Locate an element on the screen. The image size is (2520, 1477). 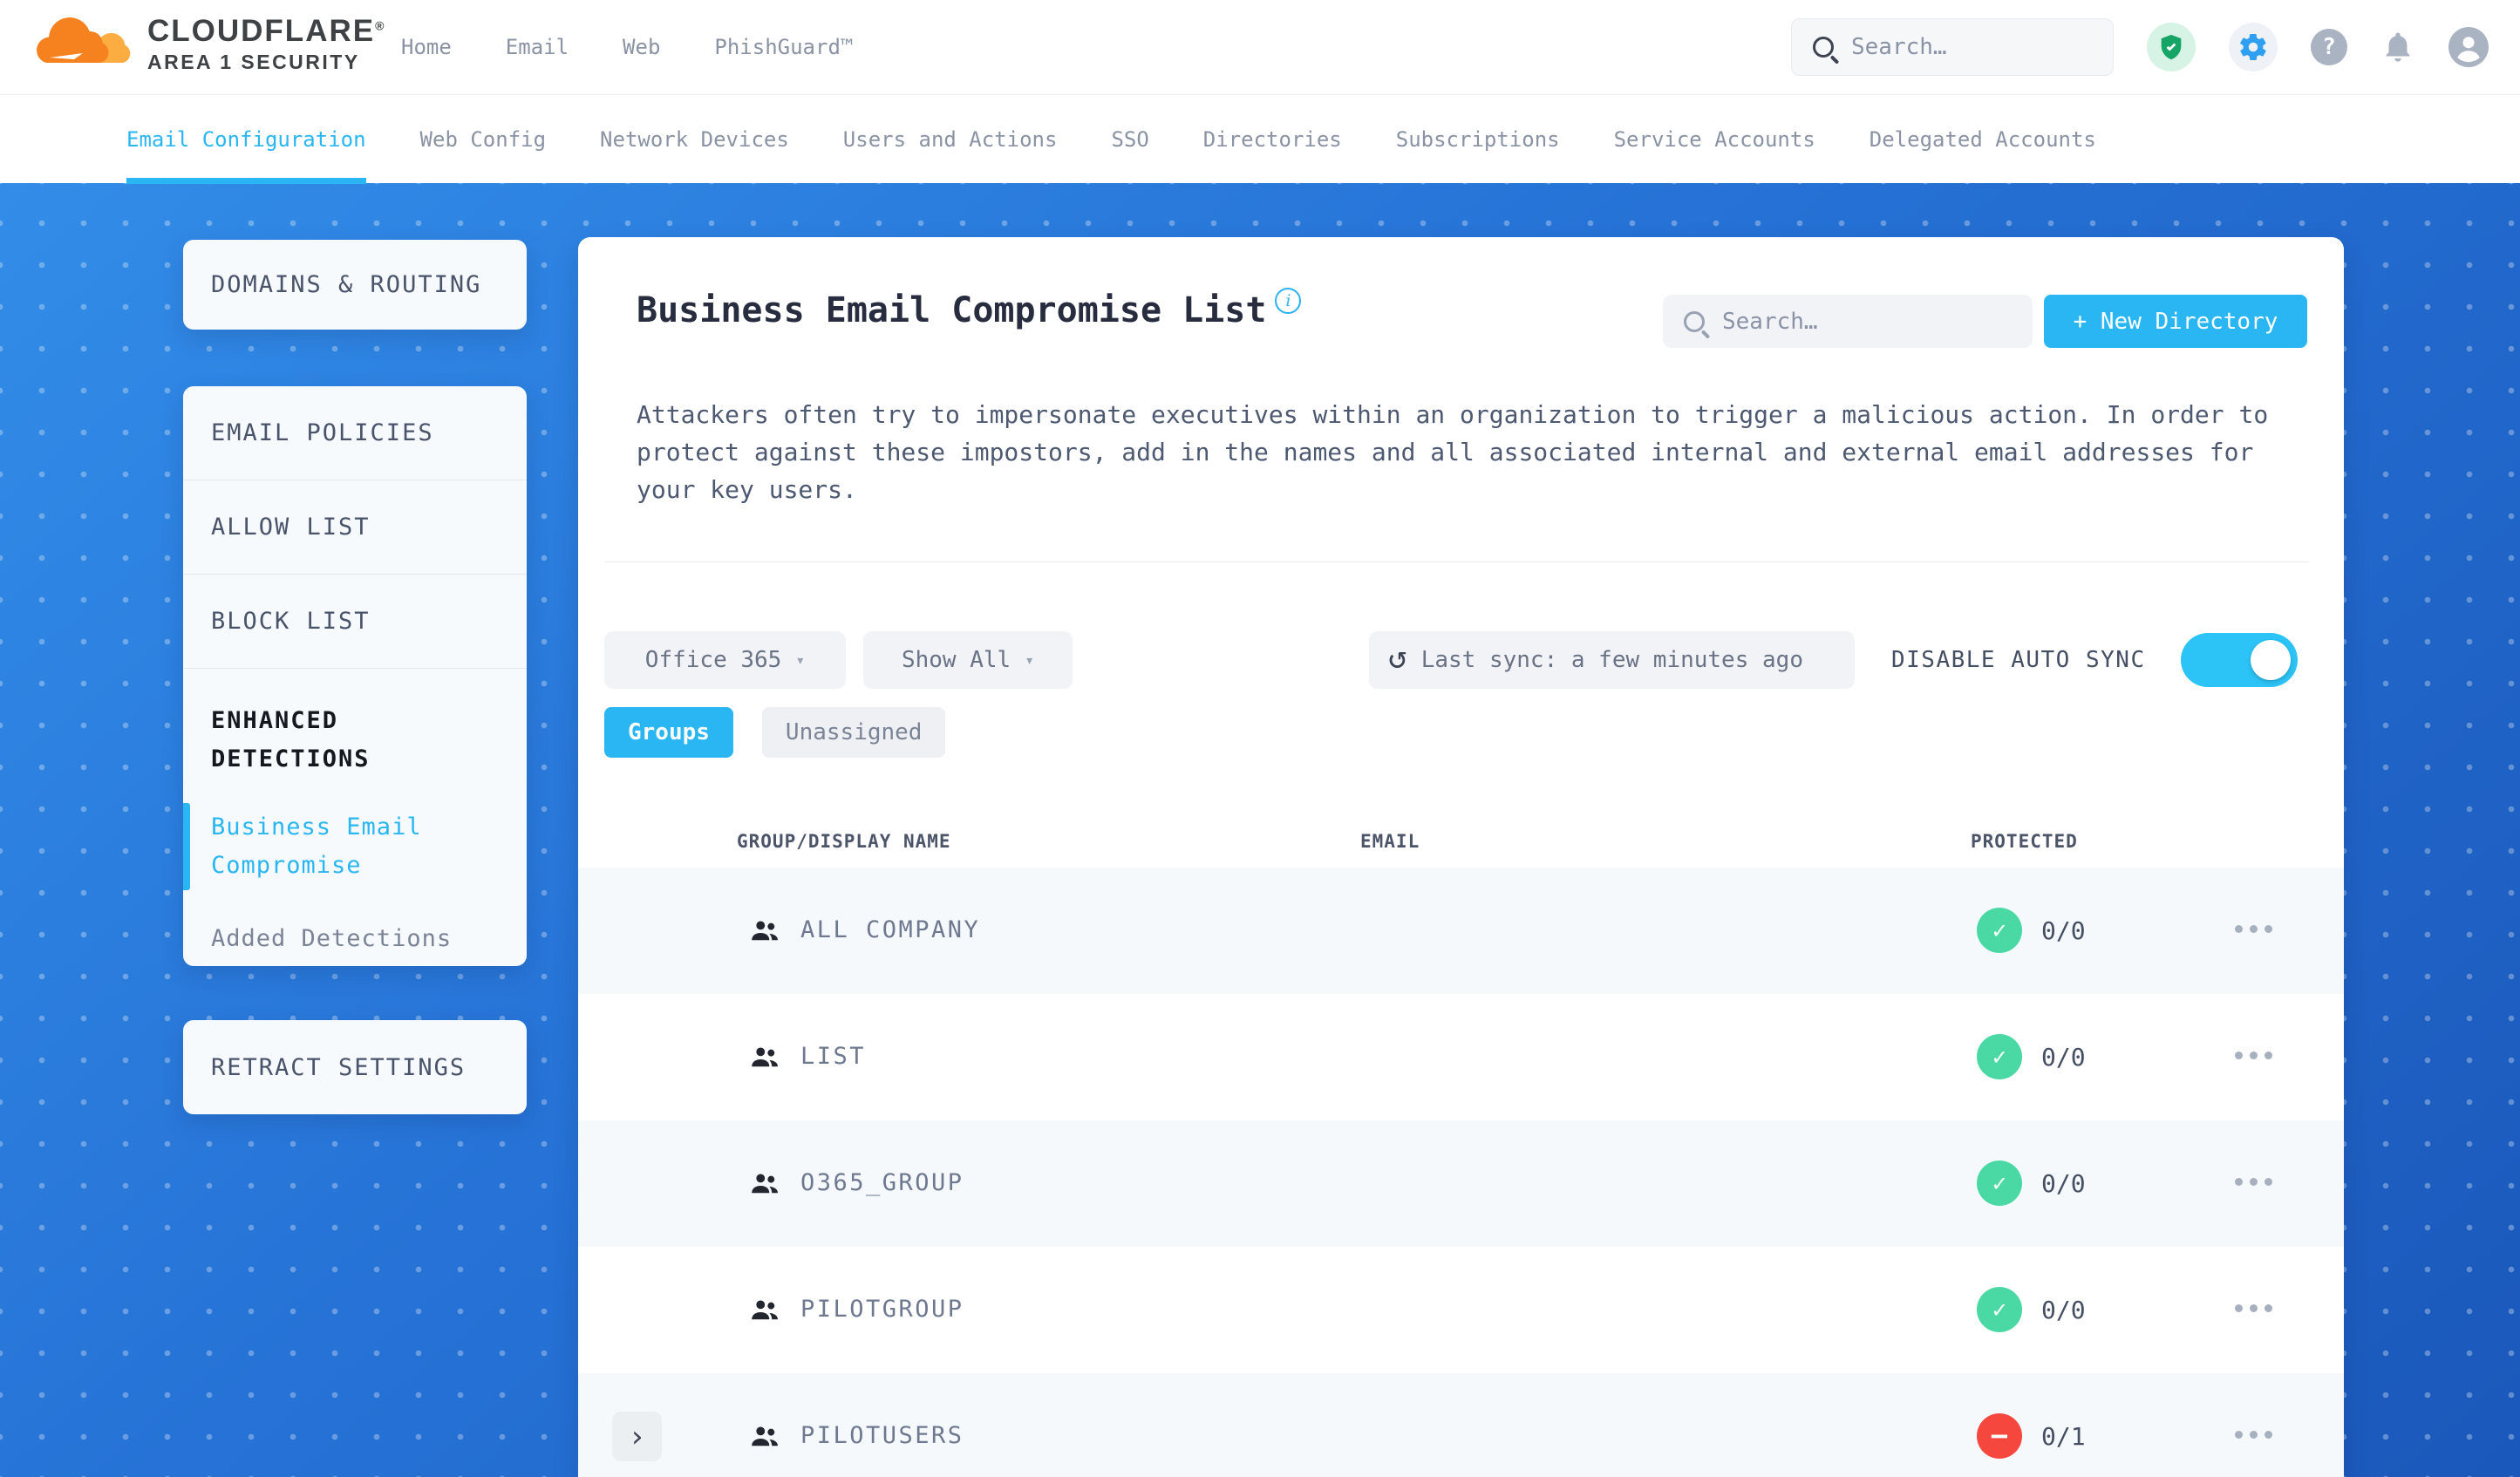
page-title-text: Business Email Compromise List is located at coordinates (952, 310).